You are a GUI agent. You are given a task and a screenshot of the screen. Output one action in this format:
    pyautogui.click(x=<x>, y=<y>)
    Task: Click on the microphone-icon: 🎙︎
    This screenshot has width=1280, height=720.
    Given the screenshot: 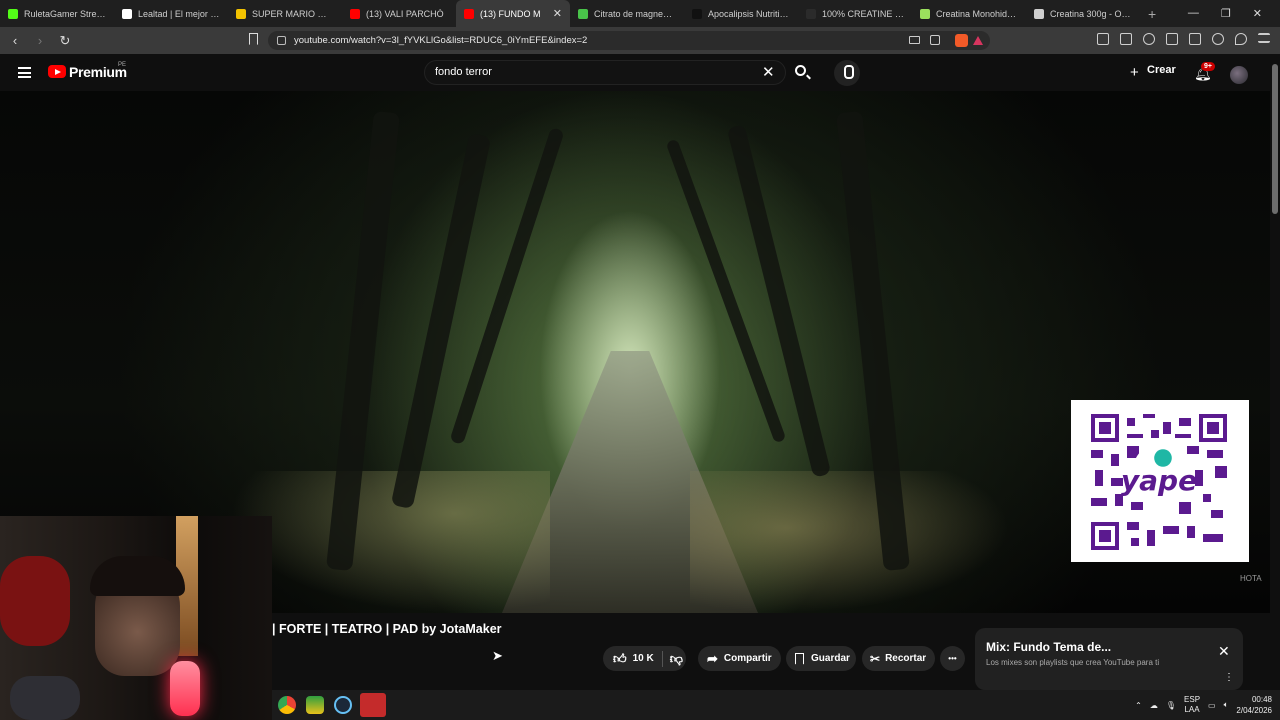 What is the action you would take?
    pyautogui.click(x=1171, y=705)
    